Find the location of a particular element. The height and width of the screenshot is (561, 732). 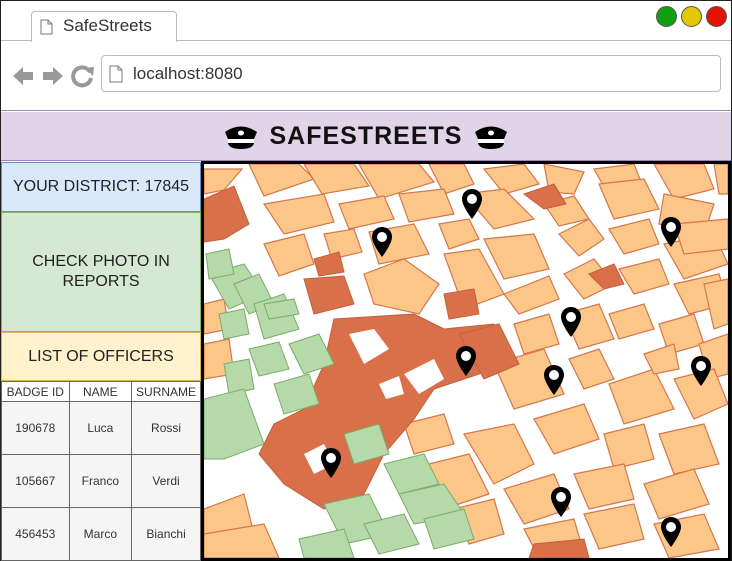

browser-tab: SafeStreets is located at coordinates (104, 26).